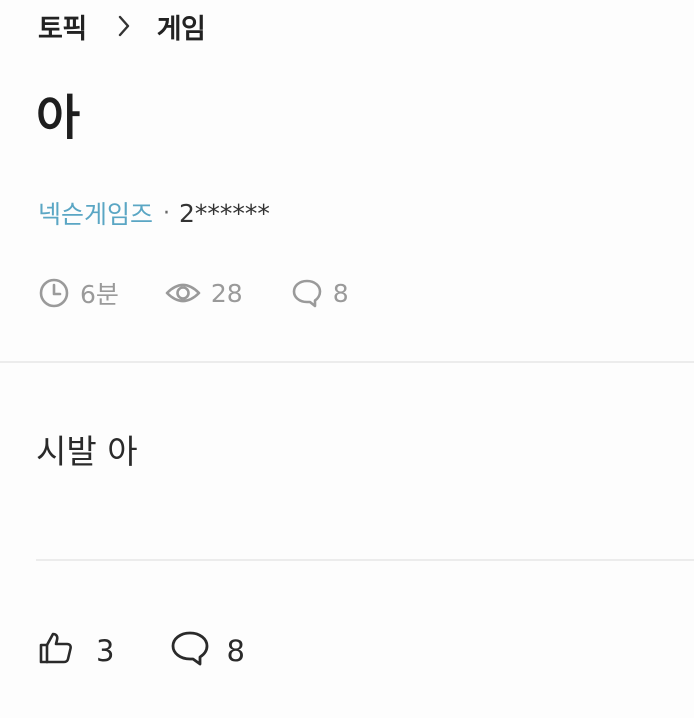  Describe the element at coordinates (226, 293) in the screenshot. I see `view-count: 28` at that location.